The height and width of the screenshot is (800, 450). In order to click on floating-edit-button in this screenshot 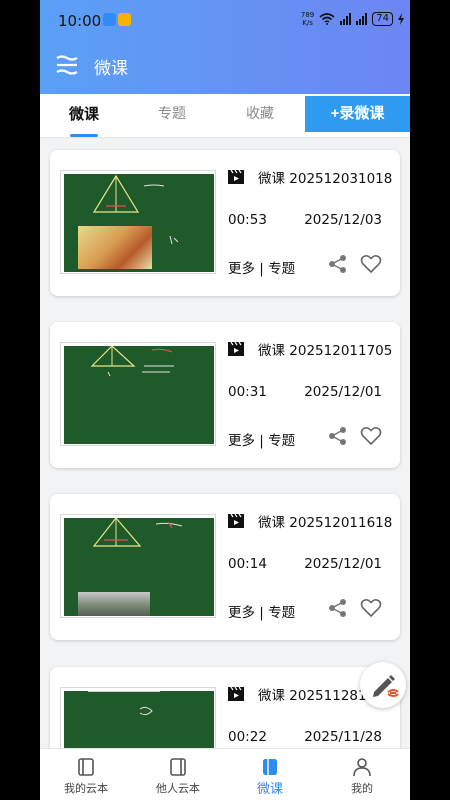, I will do `click(383, 685)`.